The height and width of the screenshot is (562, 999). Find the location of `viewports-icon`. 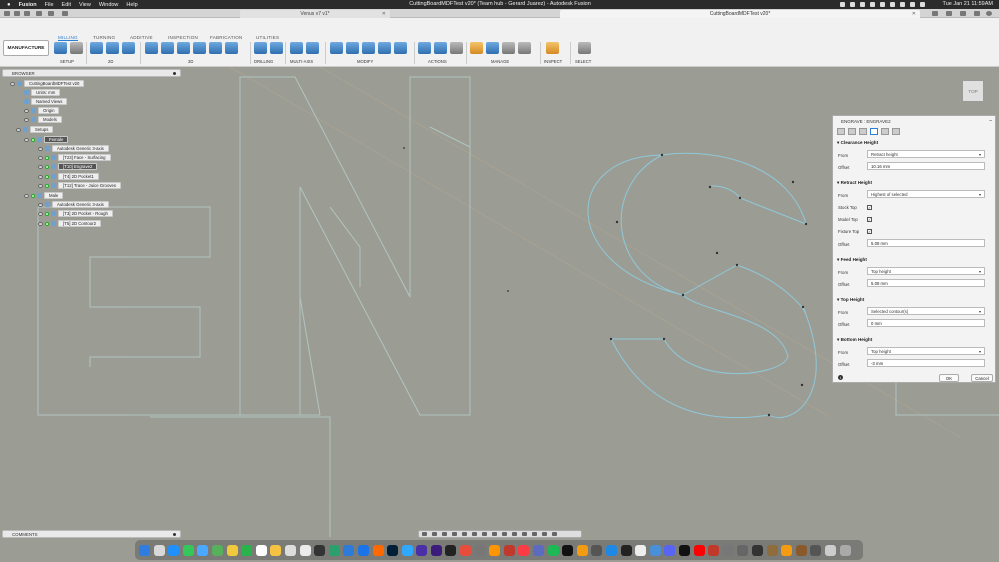

viewports-icon is located at coordinates (494, 534).